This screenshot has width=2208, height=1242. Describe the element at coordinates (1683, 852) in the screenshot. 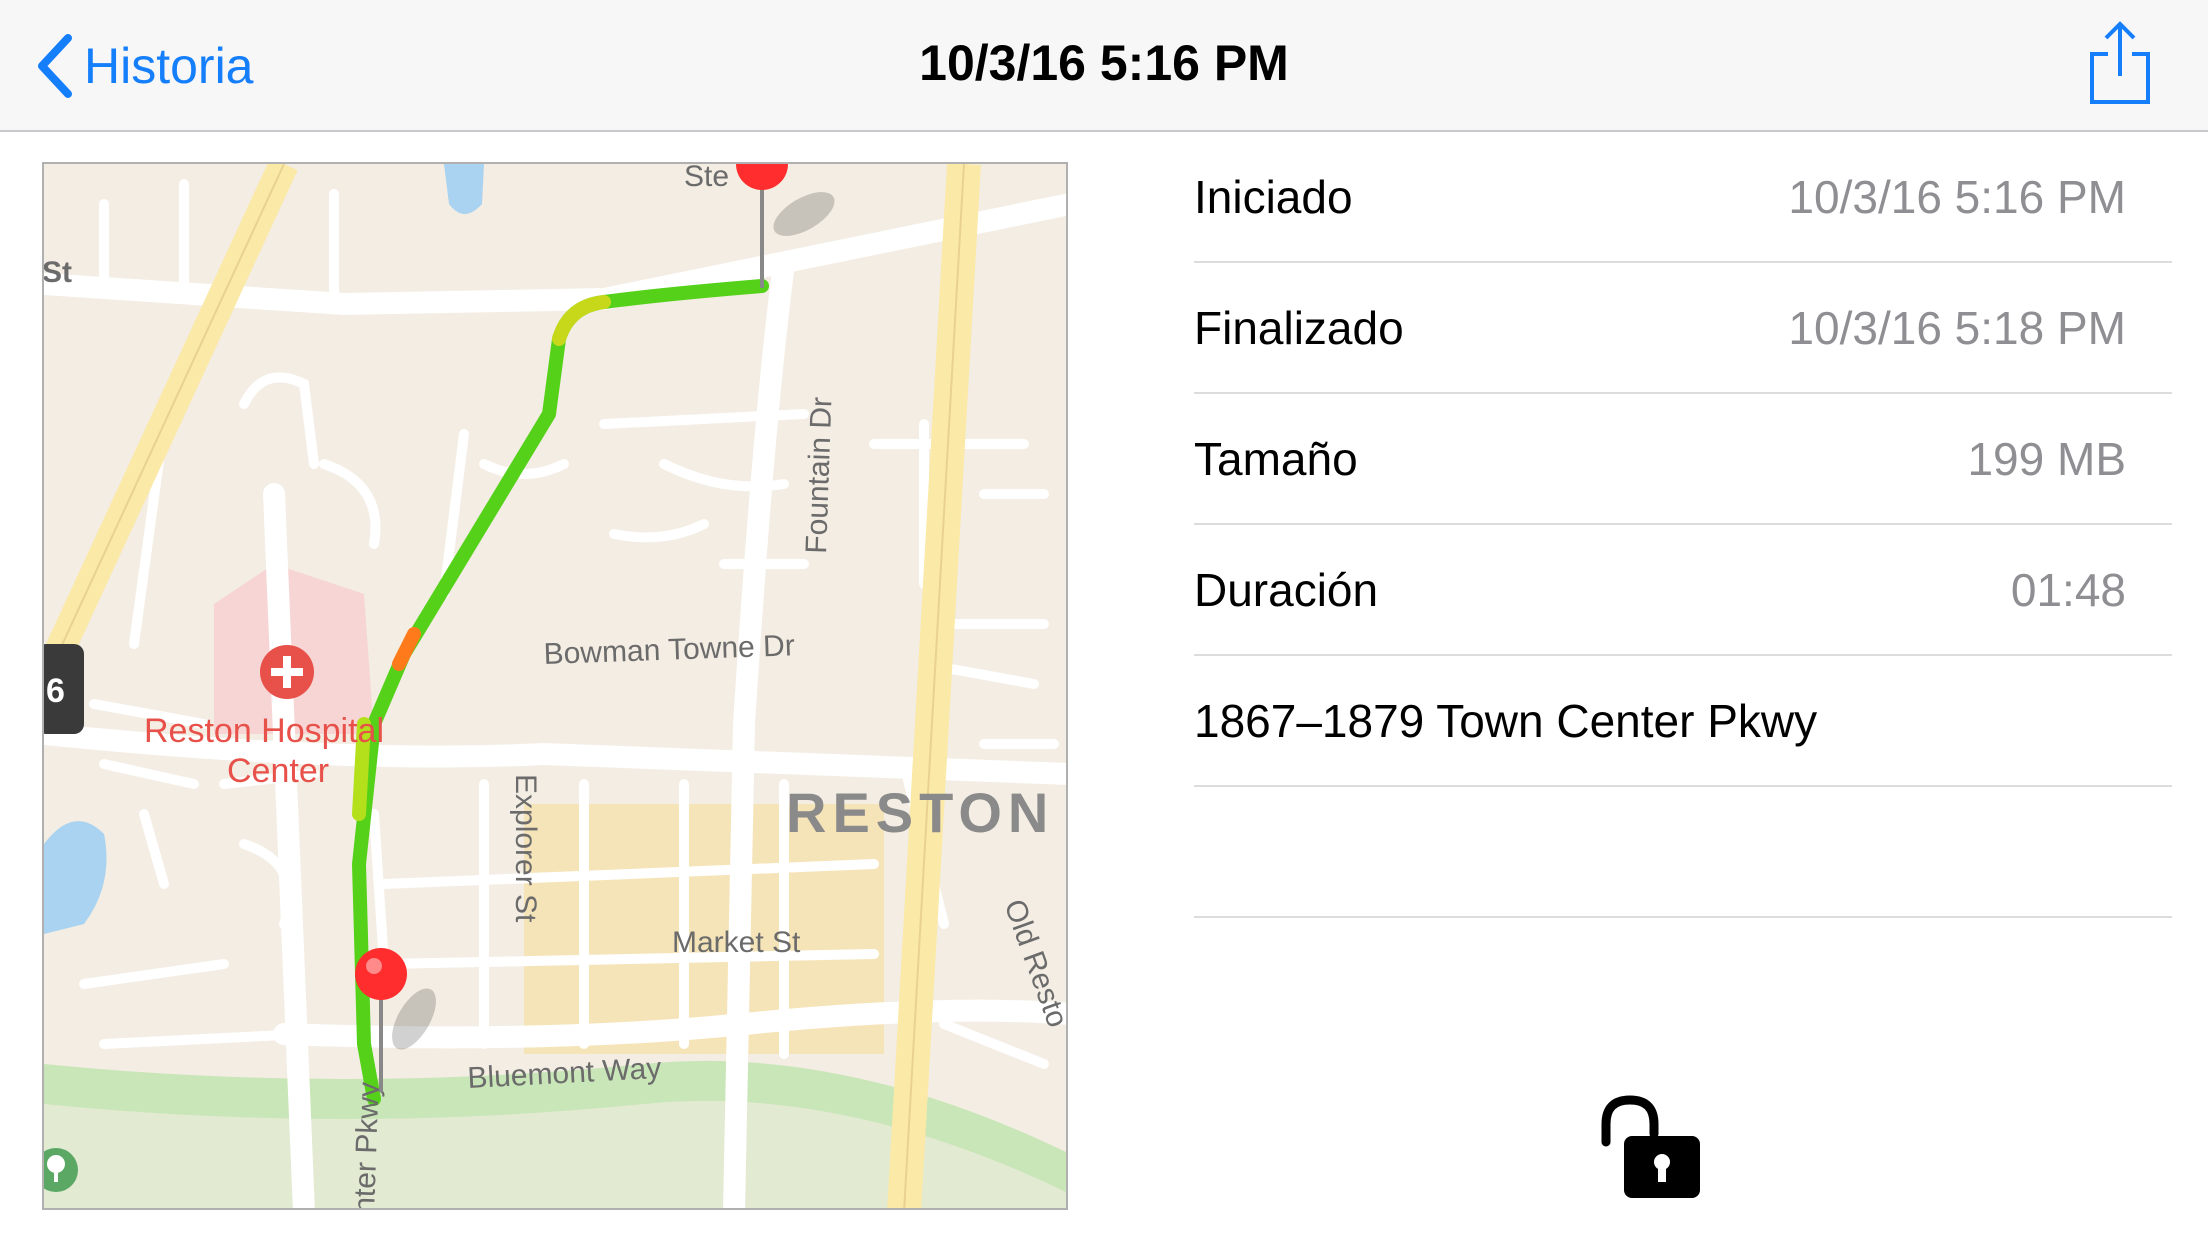

I see `detail-row-empty` at that location.